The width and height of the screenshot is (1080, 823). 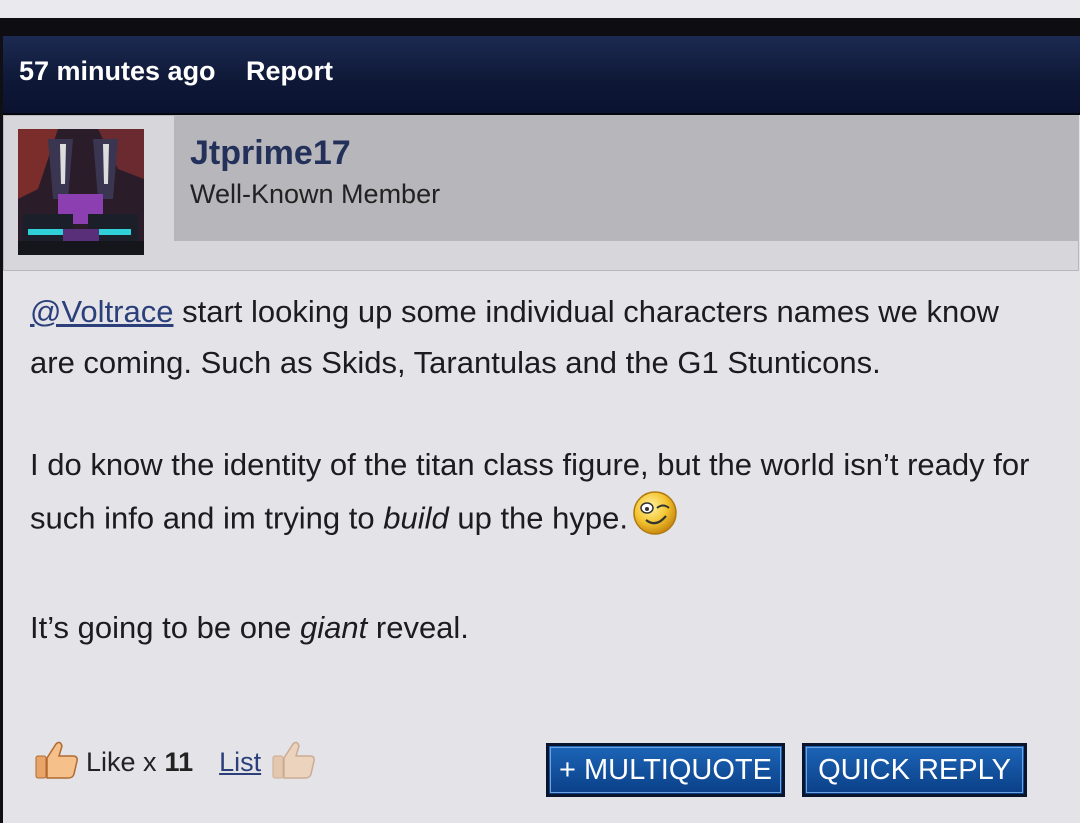 What do you see at coordinates (334, 627) in the screenshot?
I see `paragraph-3-emphasis: giant` at bounding box center [334, 627].